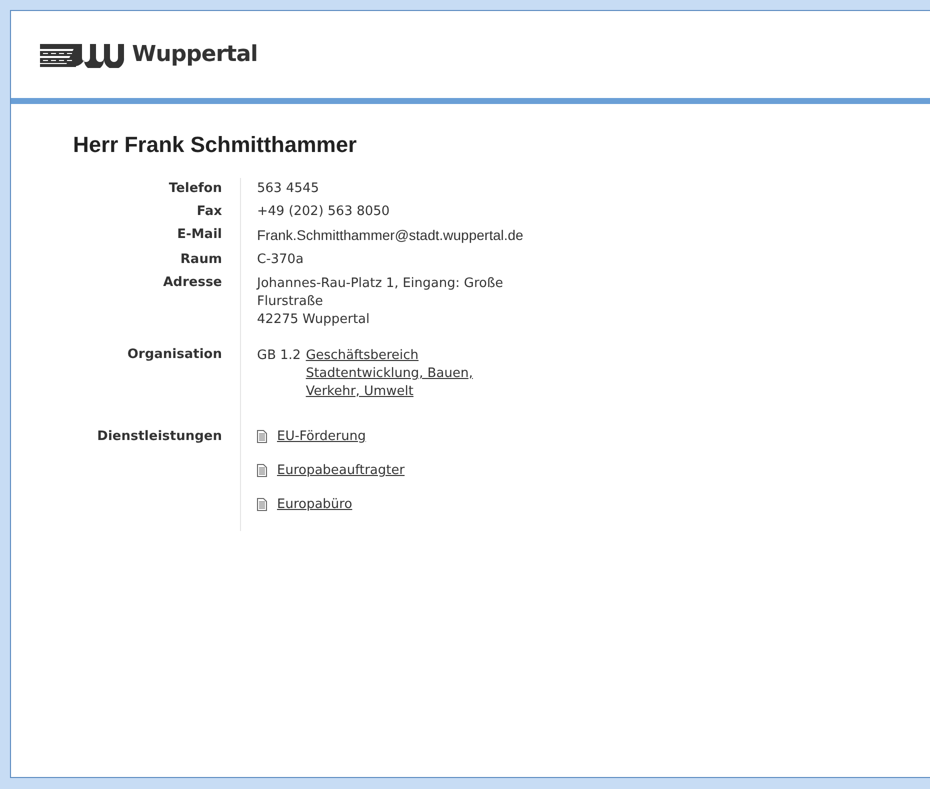  I want to click on address-value: Johannes-Rau-Platz 1, Eingang: Große Flurstraße 42275 Wuppertal, so click(380, 302).